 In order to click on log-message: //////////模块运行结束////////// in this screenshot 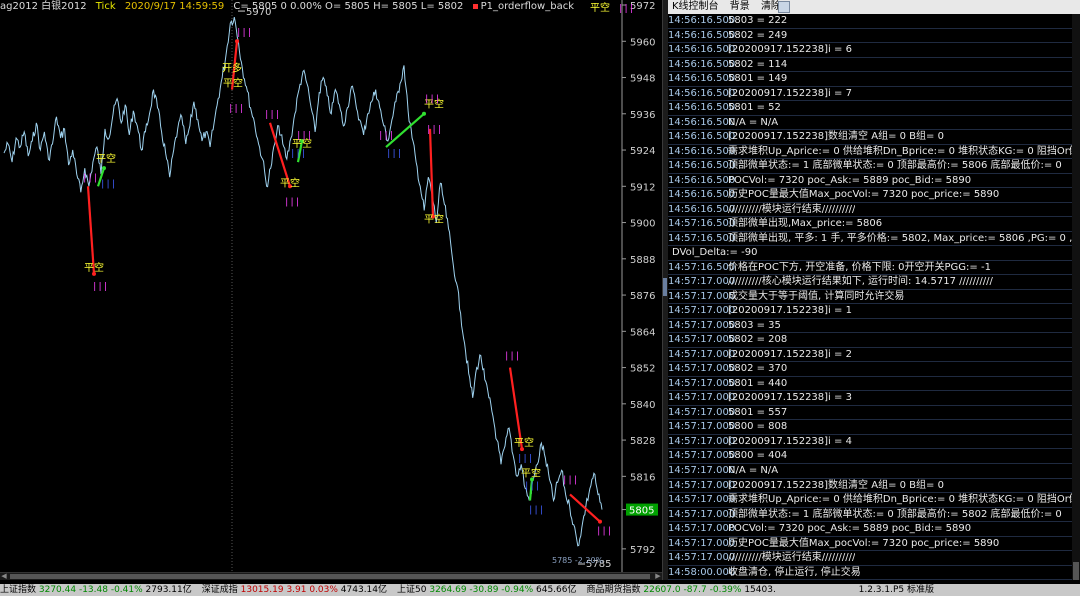, I will do `click(792, 209)`.